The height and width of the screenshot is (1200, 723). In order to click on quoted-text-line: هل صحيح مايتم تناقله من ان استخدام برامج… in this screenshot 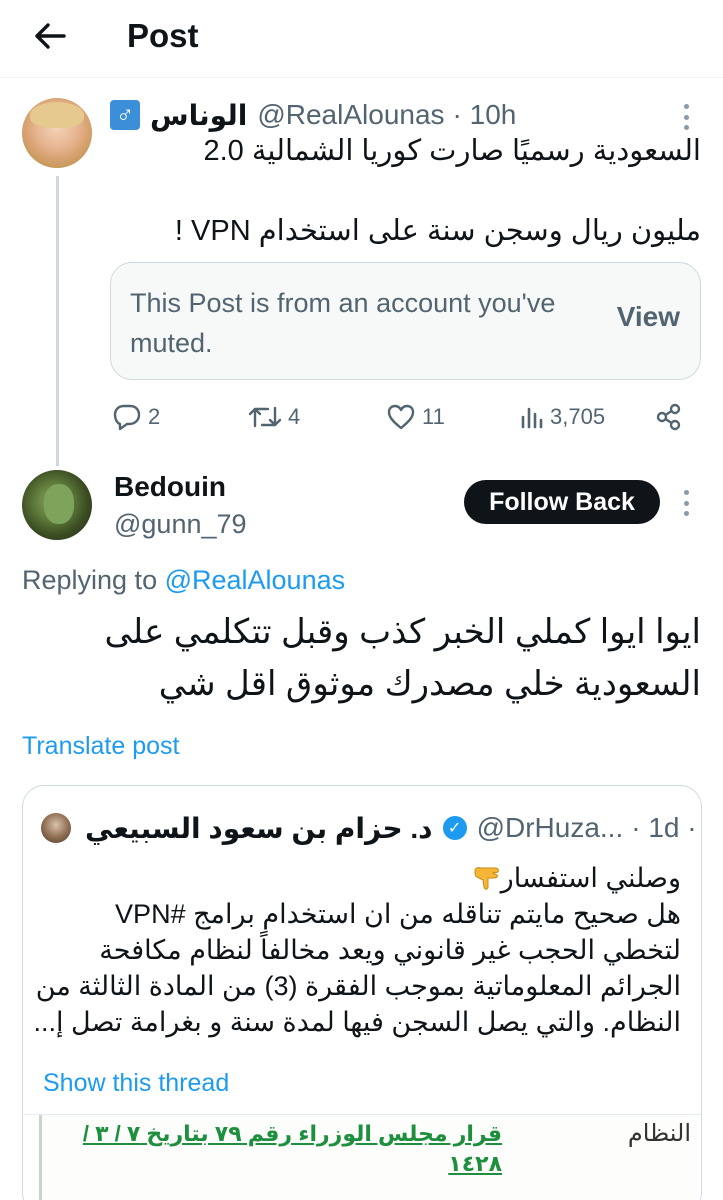, I will do `click(398, 914)`.